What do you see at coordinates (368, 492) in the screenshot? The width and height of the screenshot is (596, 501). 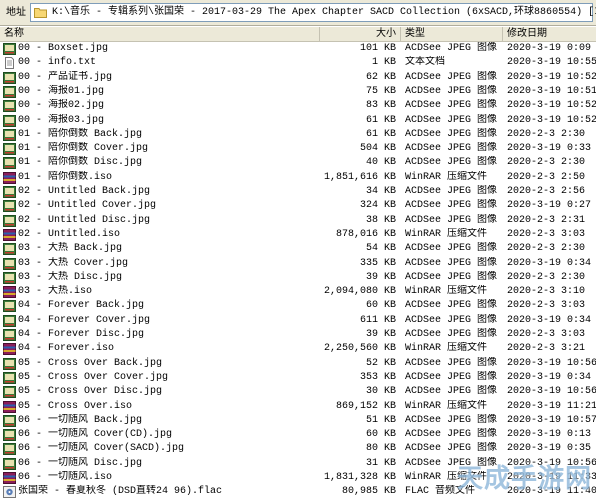 I see `file-size: 80,985 KB` at bounding box center [368, 492].